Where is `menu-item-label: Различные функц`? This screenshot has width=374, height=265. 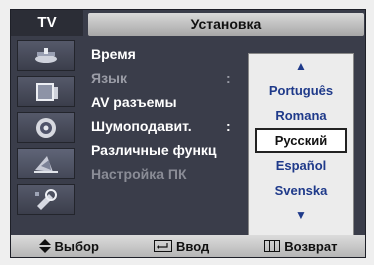
menu-item-label: Различные функц is located at coordinates (154, 150).